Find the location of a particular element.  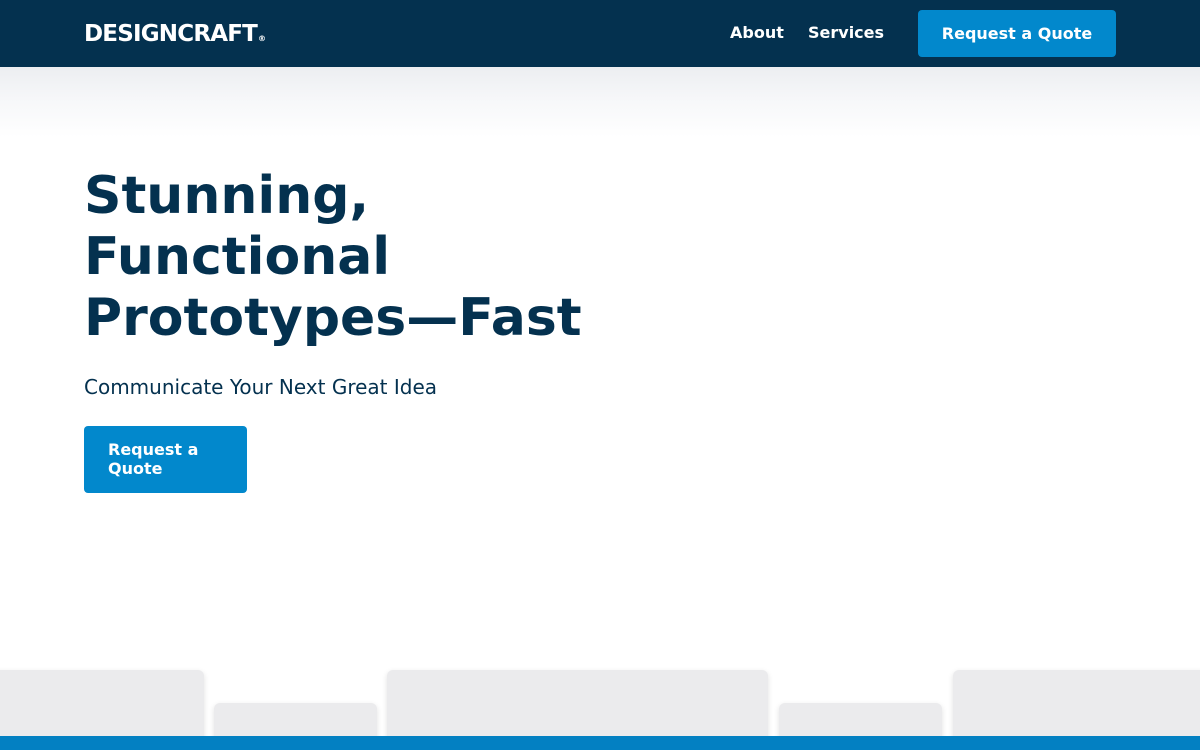

hero-title: Stunning, Functional Prototypes—Fast is located at coordinates (333, 257).